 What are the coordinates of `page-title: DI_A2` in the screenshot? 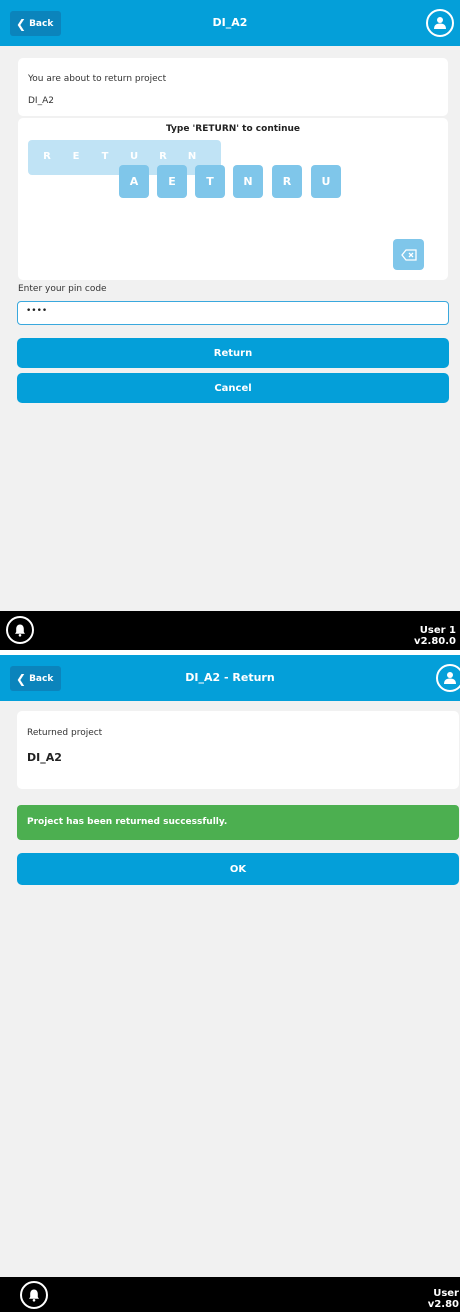 It's located at (230, 22).